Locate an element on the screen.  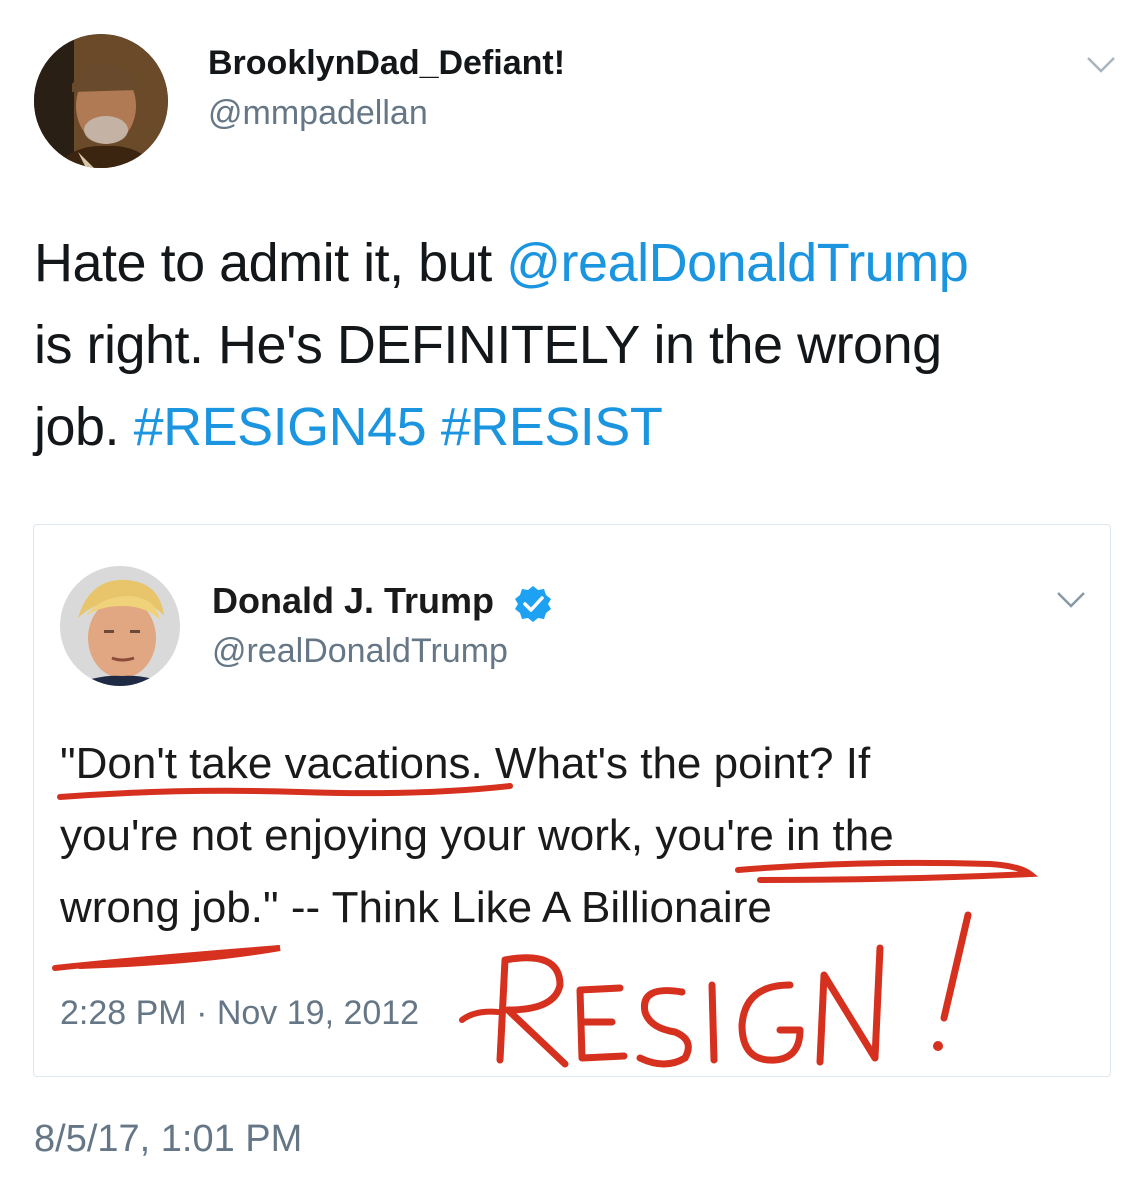
quoted-line-3: wrong job." -- Think Like A Billionaire is located at coordinates (416, 907).